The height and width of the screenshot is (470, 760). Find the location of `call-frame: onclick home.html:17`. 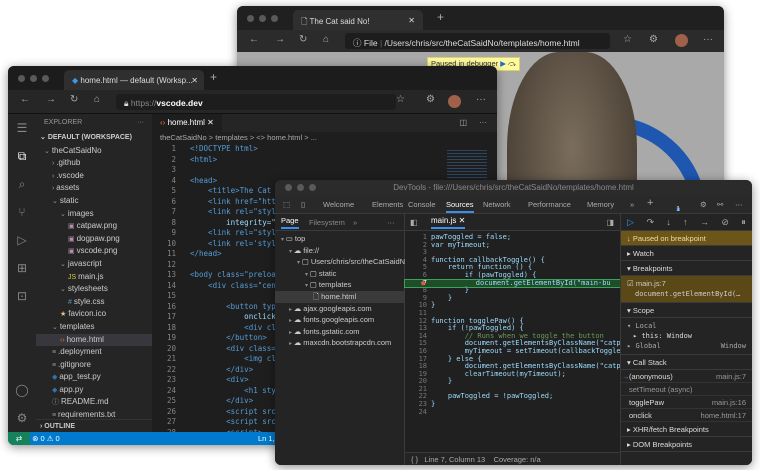

call-frame: onclick home.html:17 is located at coordinates (686, 415).